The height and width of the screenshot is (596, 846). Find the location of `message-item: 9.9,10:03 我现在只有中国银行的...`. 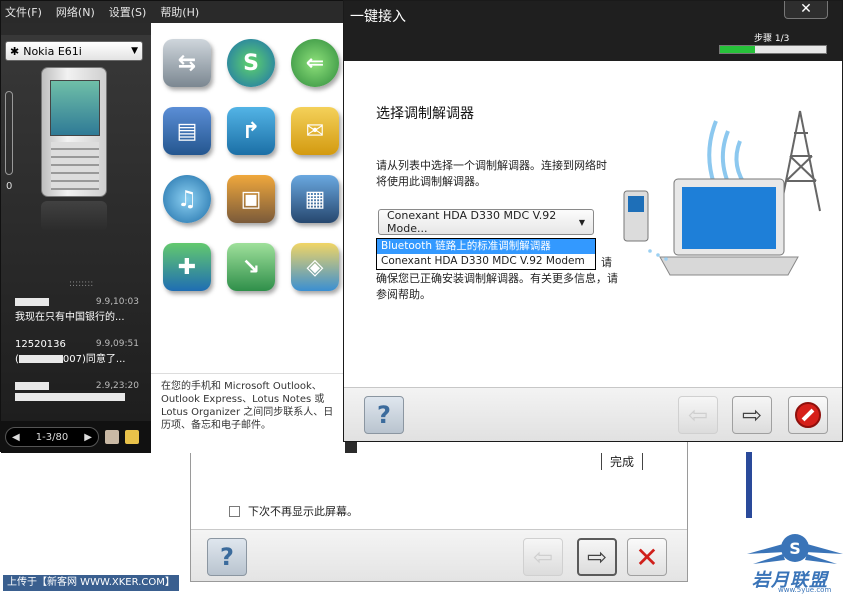

message-item: 9.9,10:03 我现在只有中国银行的... is located at coordinates (77, 310).